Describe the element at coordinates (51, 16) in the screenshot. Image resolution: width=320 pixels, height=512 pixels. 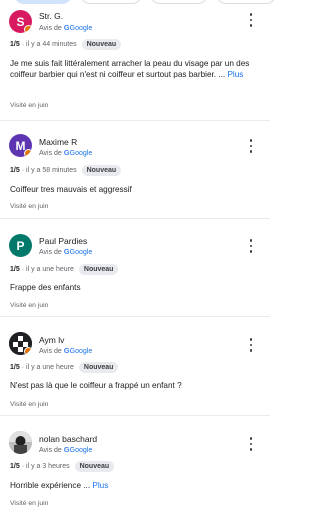
I see `reviewer-name: Str. G.` at that location.